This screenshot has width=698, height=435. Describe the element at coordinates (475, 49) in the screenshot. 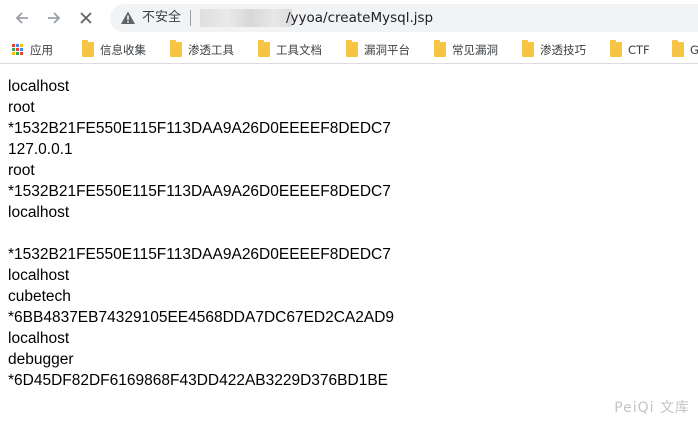

I see `bookmark-label: 常见漏洞` at that location.